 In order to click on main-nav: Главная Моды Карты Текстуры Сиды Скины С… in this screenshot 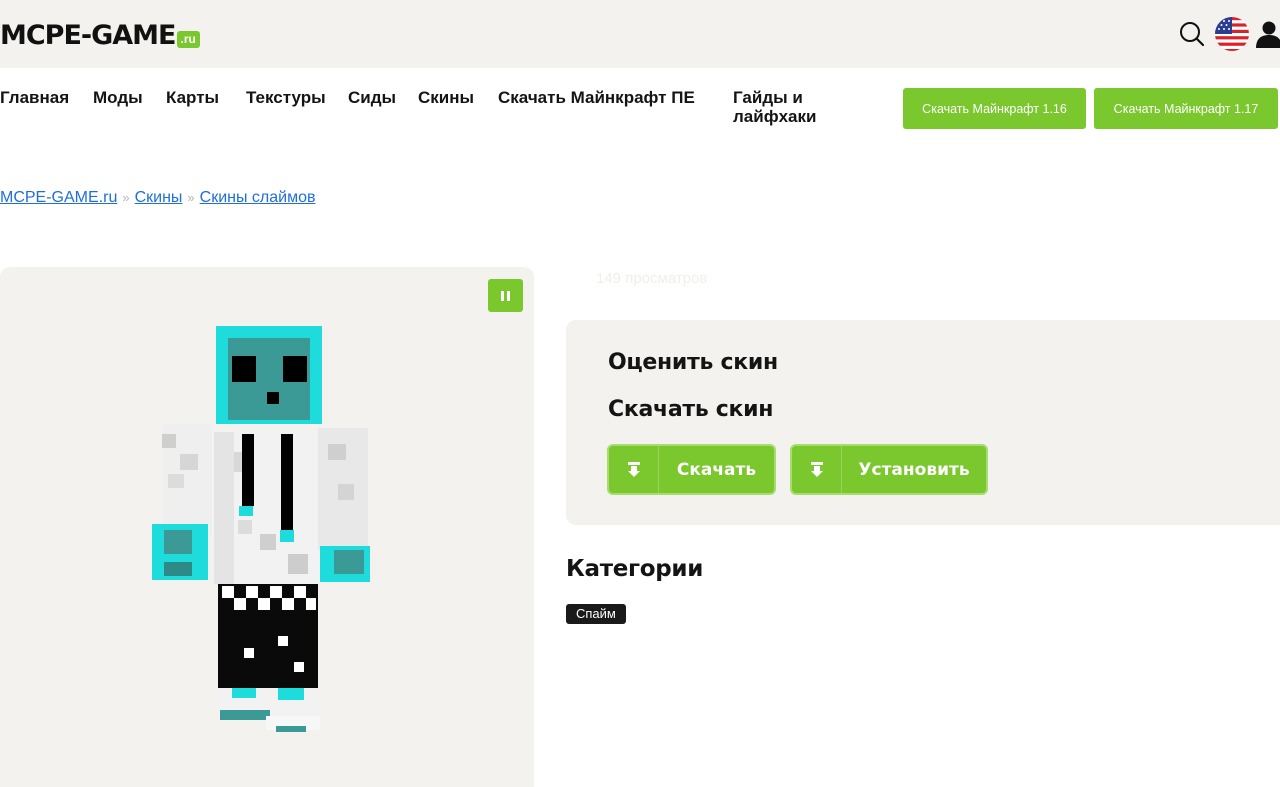, I will do `click(640, 113)`.